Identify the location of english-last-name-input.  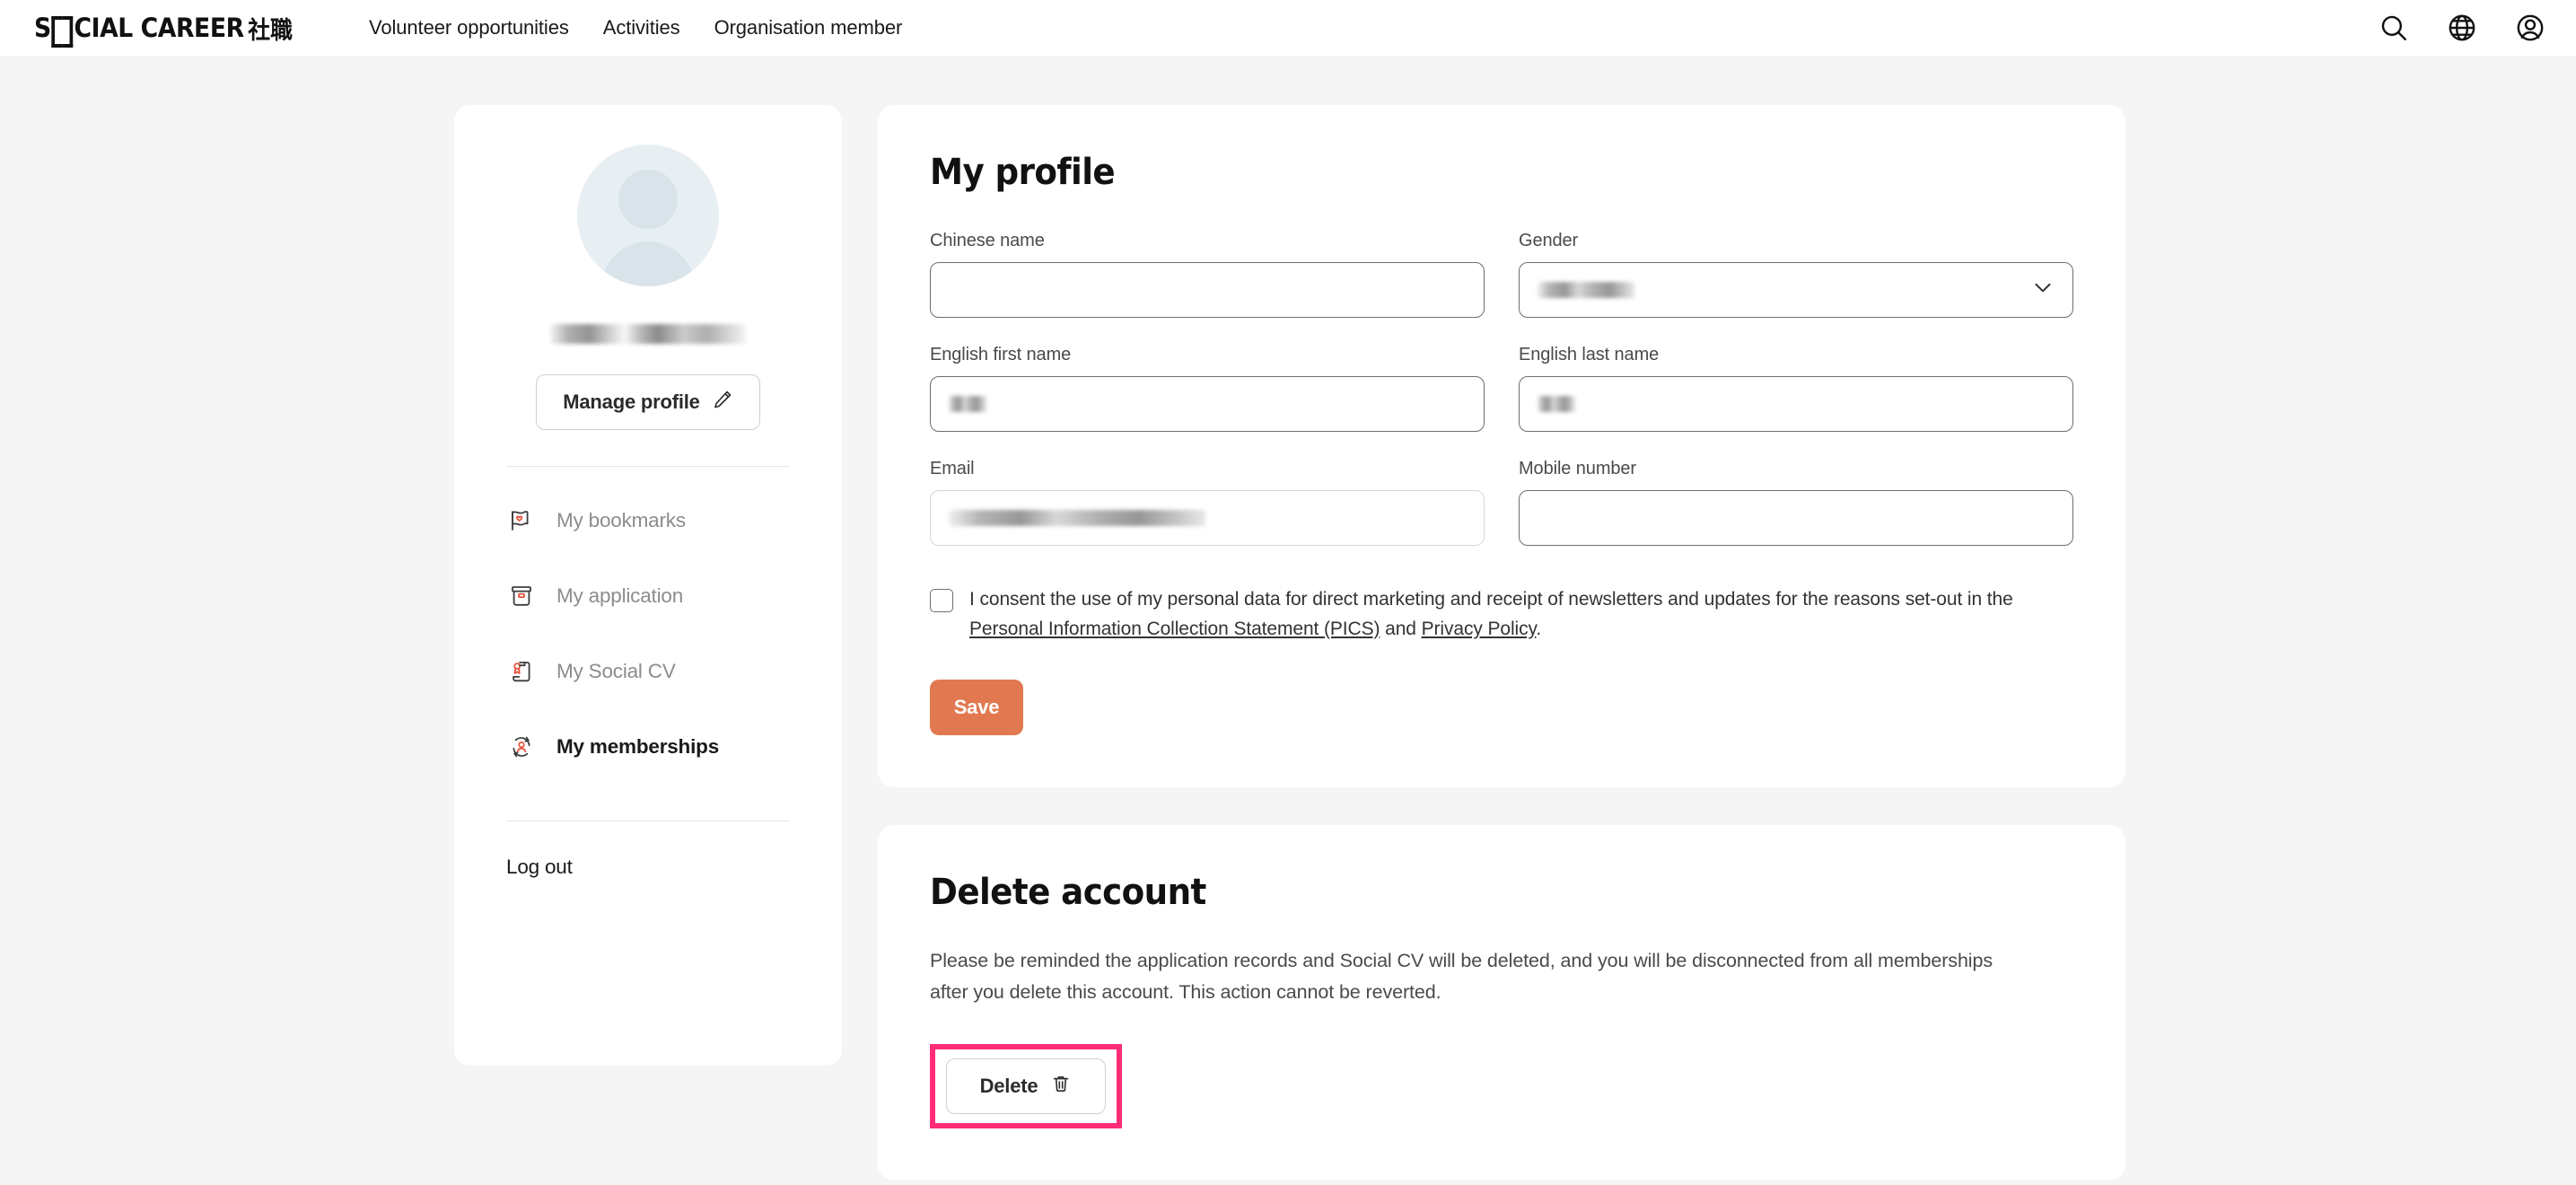
(1796, 404).